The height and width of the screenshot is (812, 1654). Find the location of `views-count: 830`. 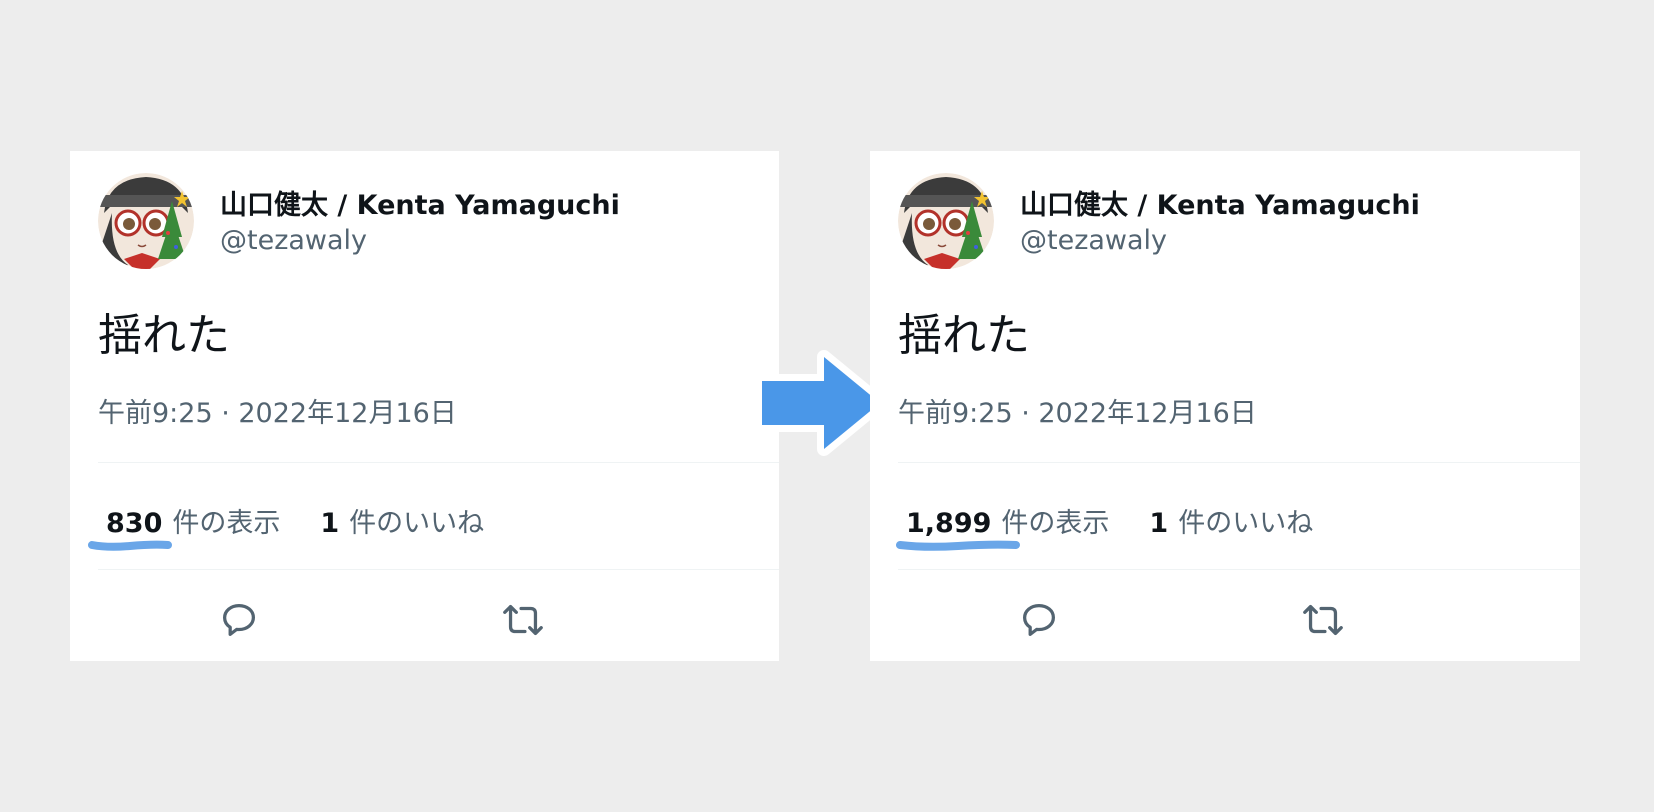

views-count: 830 is located at coordinates (134, 523).